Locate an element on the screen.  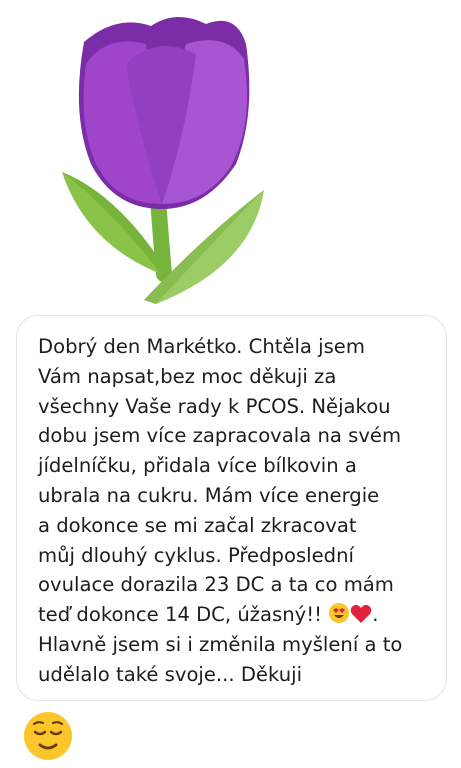
relieved-face-icon is located at coordinates (48, 736).